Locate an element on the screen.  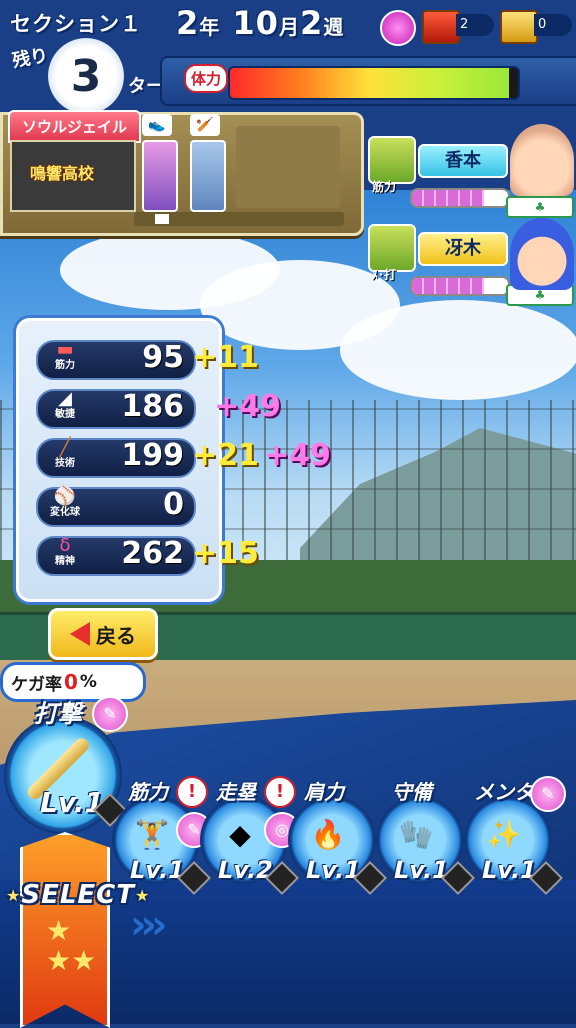
turn-counter: 3 is located at coordinates (86, 76).